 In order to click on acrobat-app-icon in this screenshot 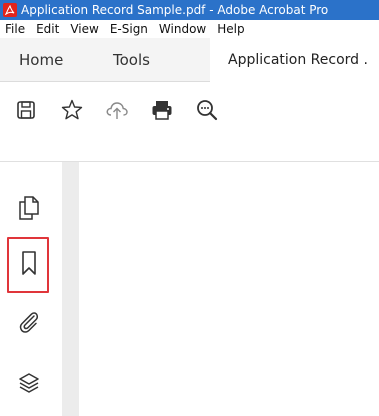, I will do `click(10, 10)`.